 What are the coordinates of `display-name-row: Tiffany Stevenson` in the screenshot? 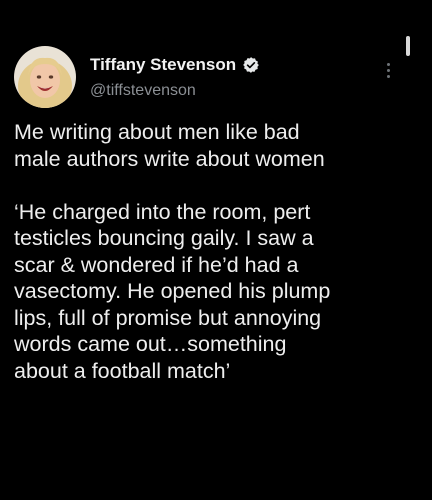 It's located at (175, 65).